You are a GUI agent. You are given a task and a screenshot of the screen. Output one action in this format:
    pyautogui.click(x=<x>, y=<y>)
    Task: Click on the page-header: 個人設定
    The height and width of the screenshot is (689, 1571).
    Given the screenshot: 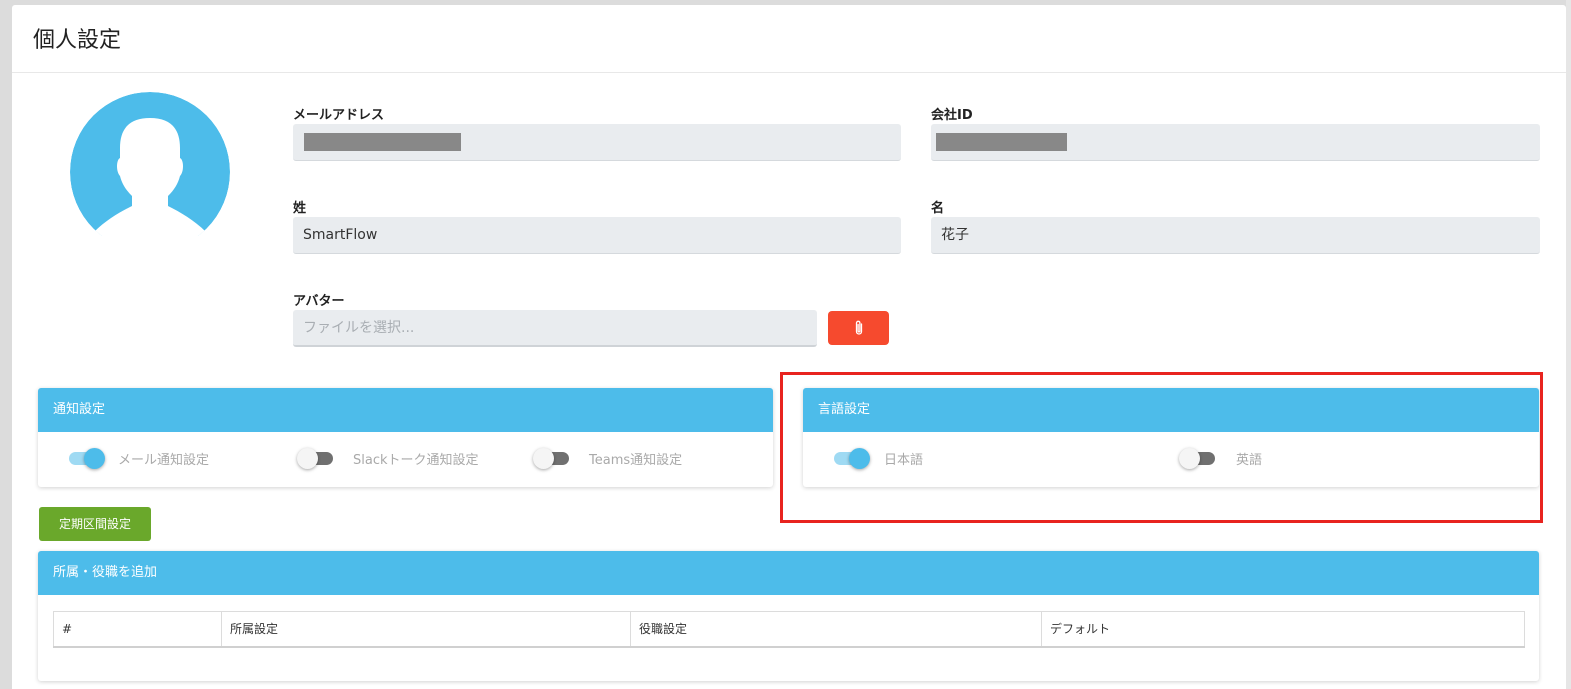 What is the action you would take?
    pyautogui.click(x=789, y=39)
    